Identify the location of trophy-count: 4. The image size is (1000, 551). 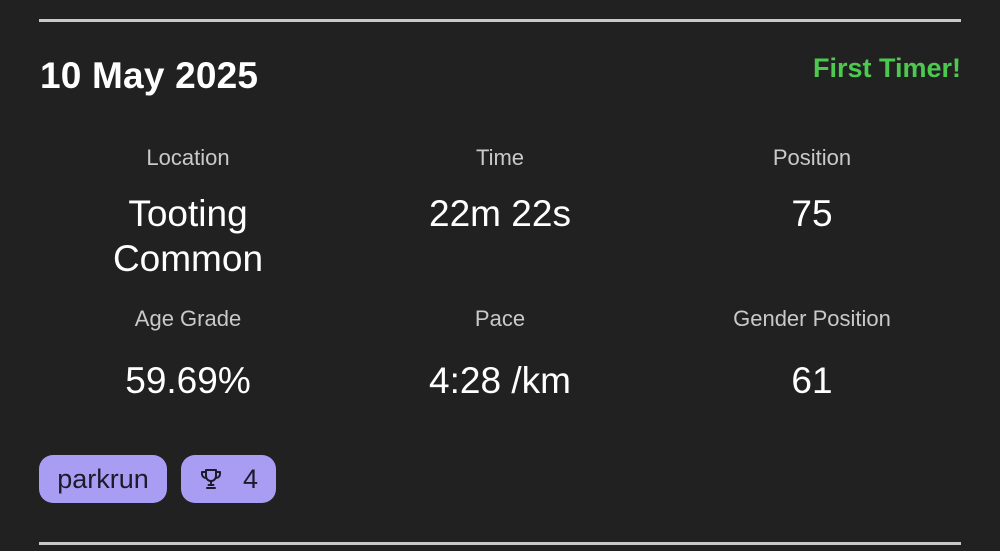
(250, 478).